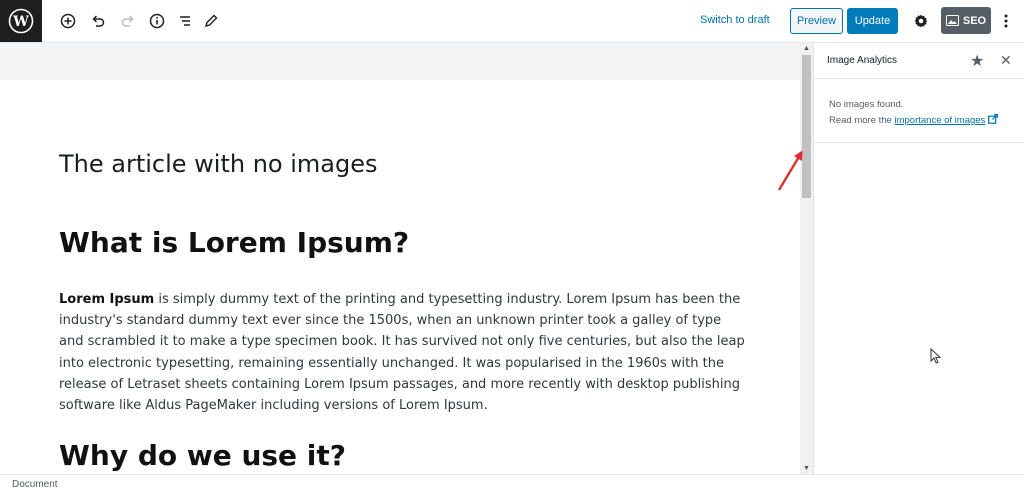  Describe the element at coordinates (974, 20) in the screenshot. I see `seo-label: SEO` at that location.